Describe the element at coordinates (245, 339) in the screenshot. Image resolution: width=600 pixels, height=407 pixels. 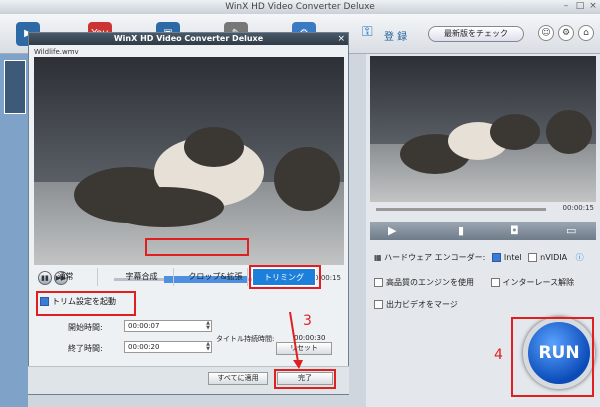
I see `title-duration-label: タイトル持続時間:` at that location.